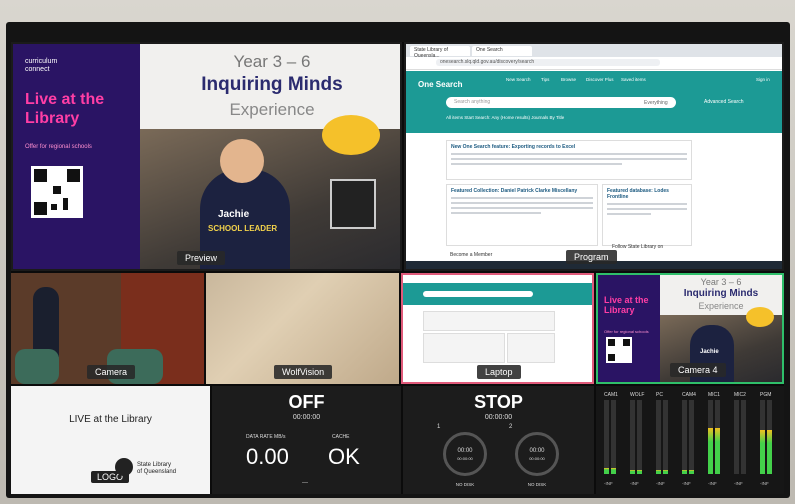 The image size is (795, 504). Describe the element at coordinates (465, 458) in the screenshot. I see `disk1-subtime: 00:00:00` at that location.